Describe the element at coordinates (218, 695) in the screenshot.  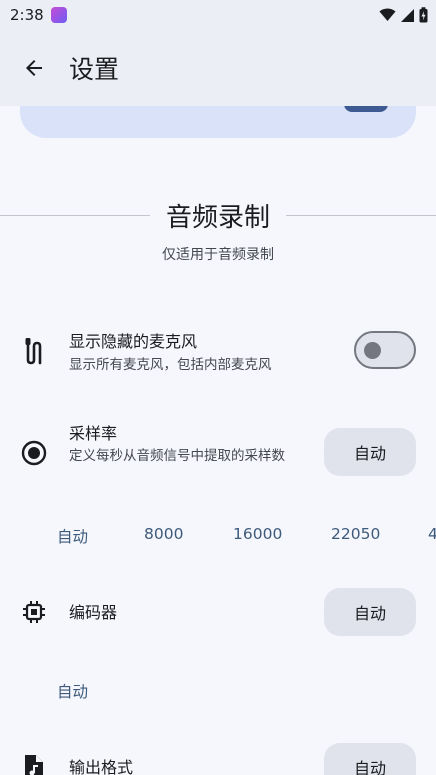
I see `encoder-options: 自动` at that location.